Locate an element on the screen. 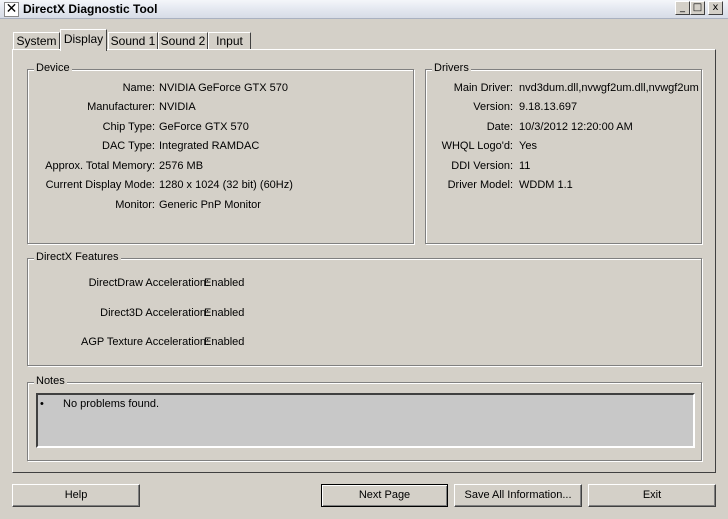 The image size is (728, 519). main-driver-label: Main Driver: is located at coordinates (483, 88).